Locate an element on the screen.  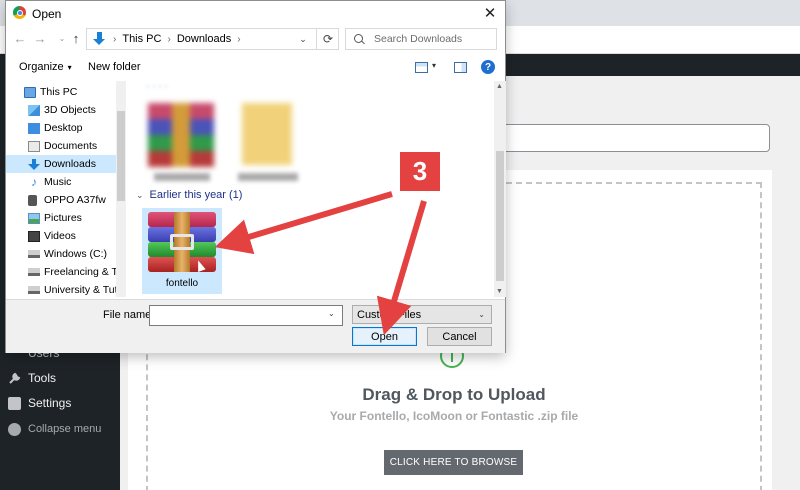
wp-menu-collapse: Collapse menu is located at coordinates (54, 429).